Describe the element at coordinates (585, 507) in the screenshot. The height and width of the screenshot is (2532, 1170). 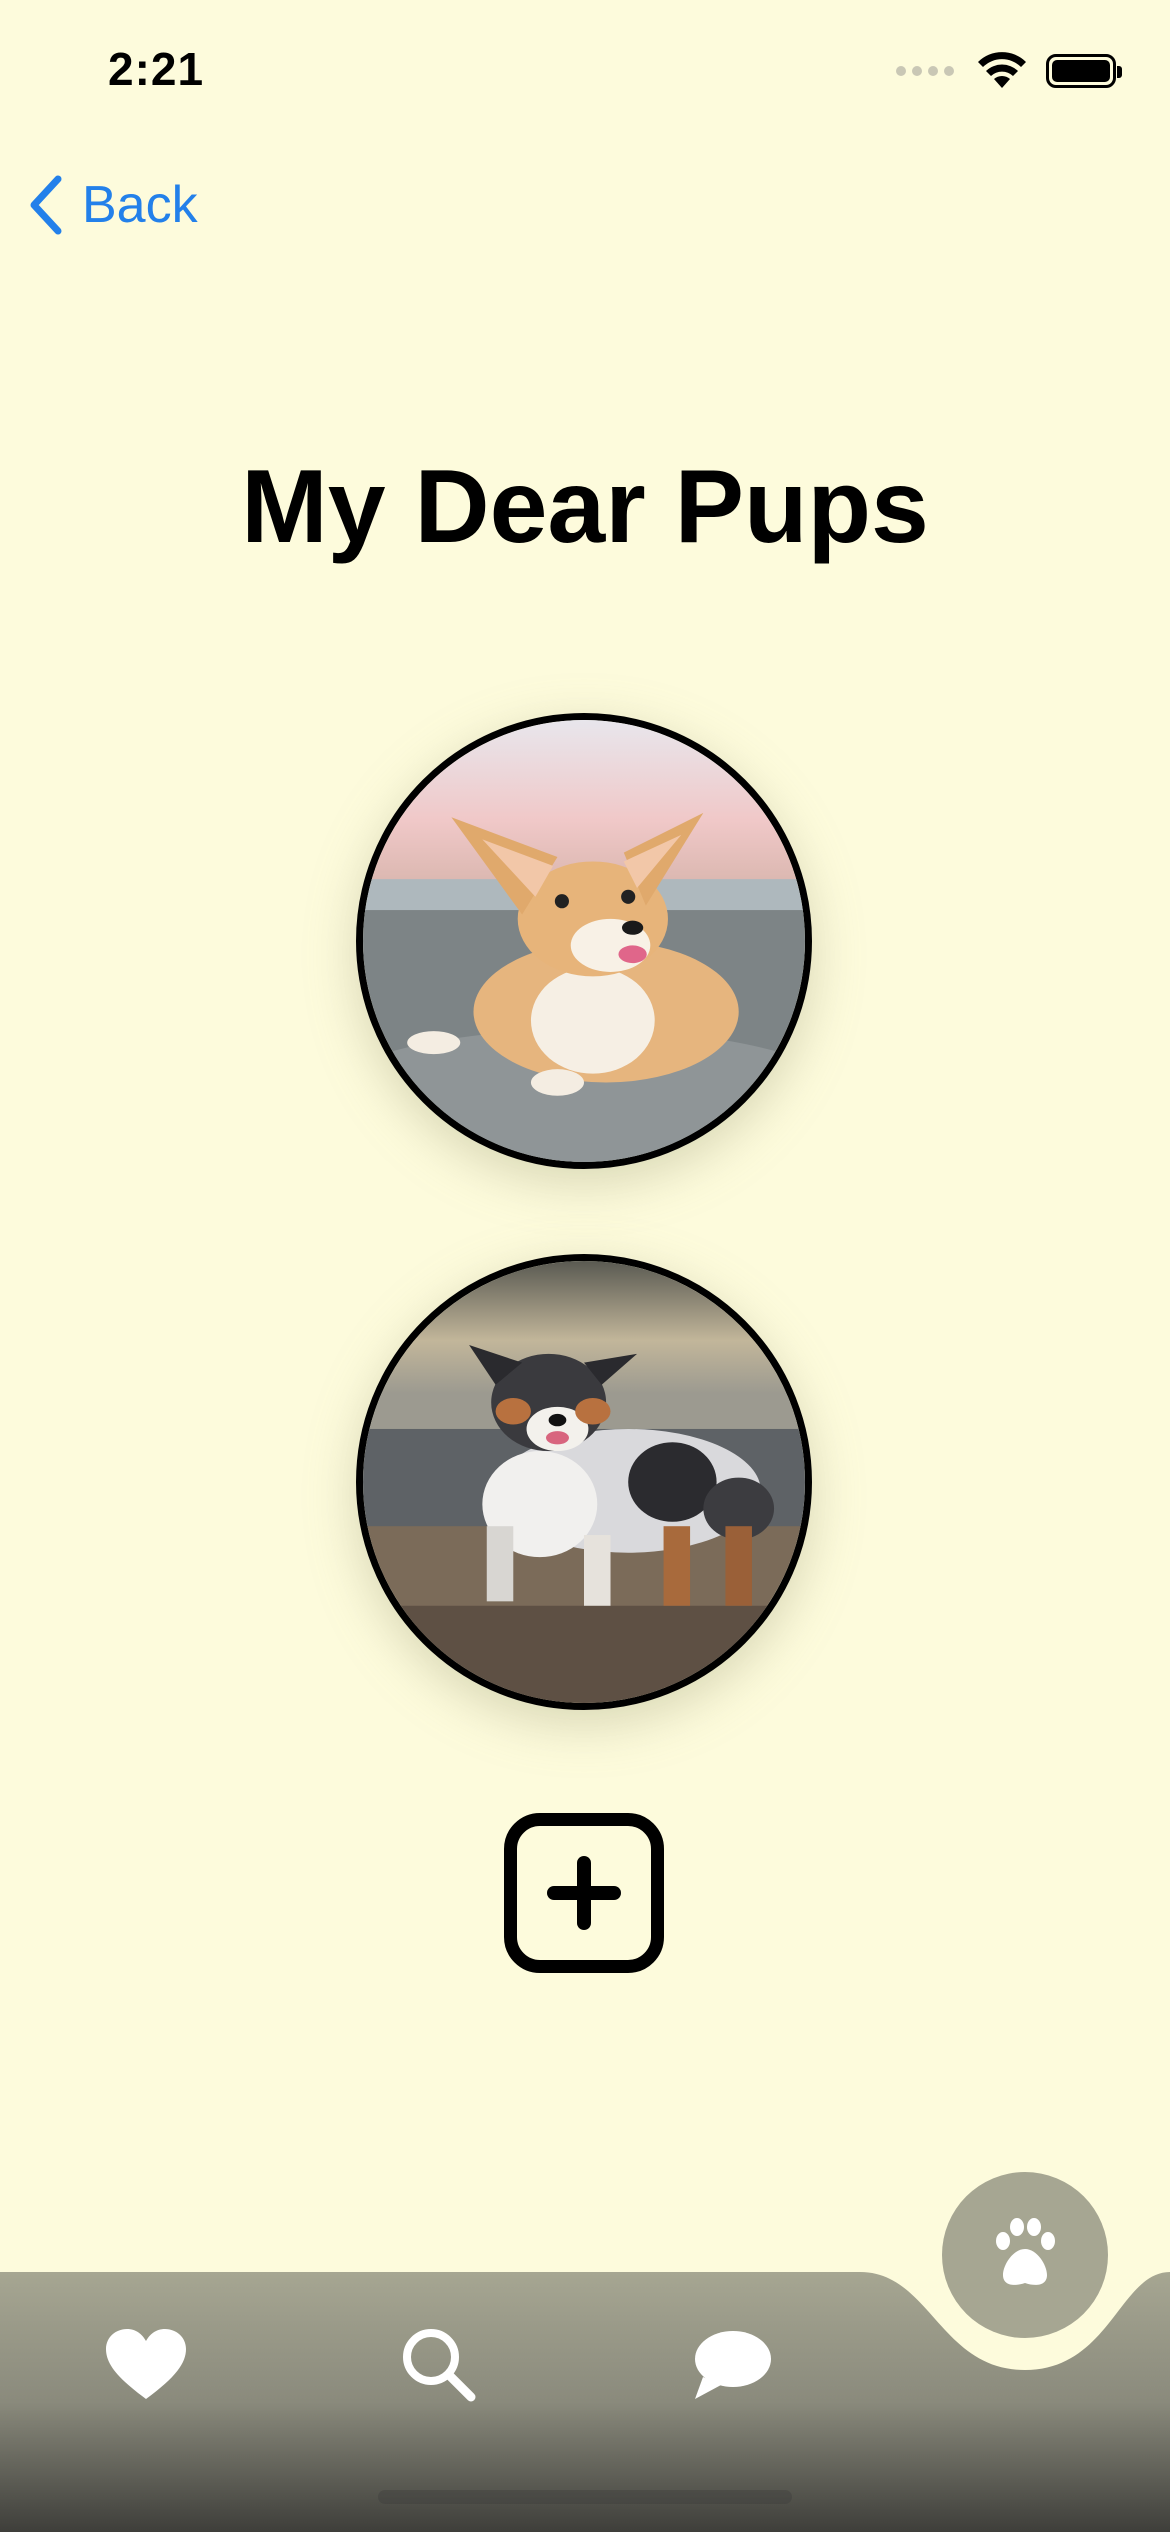
I see `page-title: My Dear Pups` at that location.